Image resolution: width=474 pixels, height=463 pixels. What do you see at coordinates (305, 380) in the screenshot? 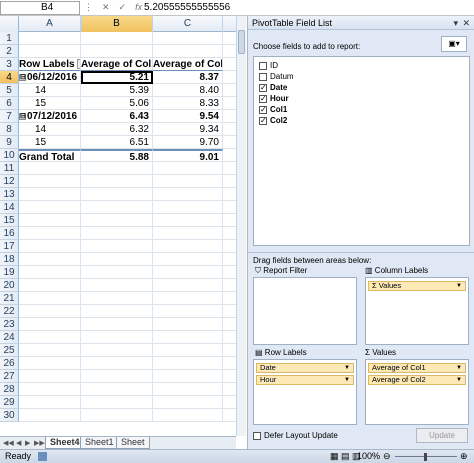
I see `row-chip-hour: Hour ▼` at bounding box center [305, 380].